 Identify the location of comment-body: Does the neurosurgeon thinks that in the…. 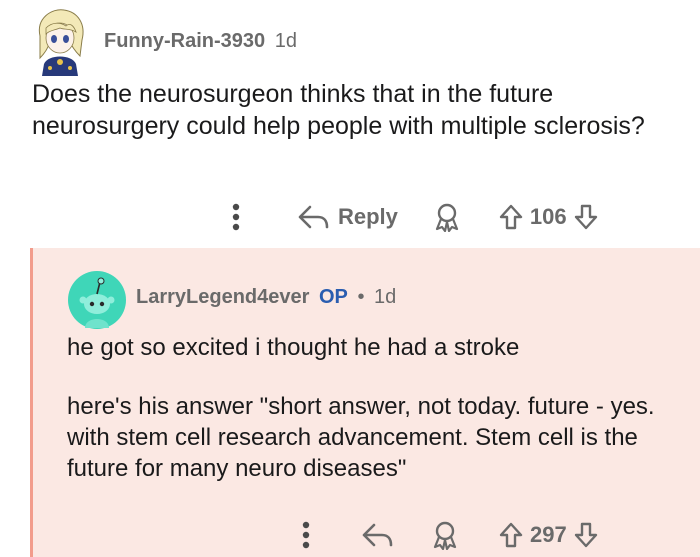
(338, 110).